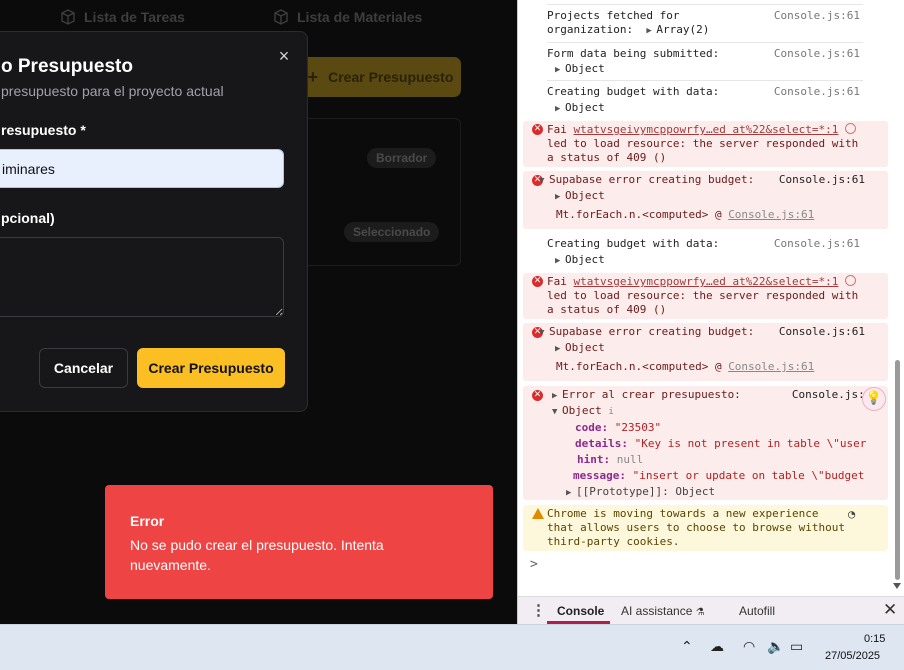  I want to click on box-icon, so click(68, 17).